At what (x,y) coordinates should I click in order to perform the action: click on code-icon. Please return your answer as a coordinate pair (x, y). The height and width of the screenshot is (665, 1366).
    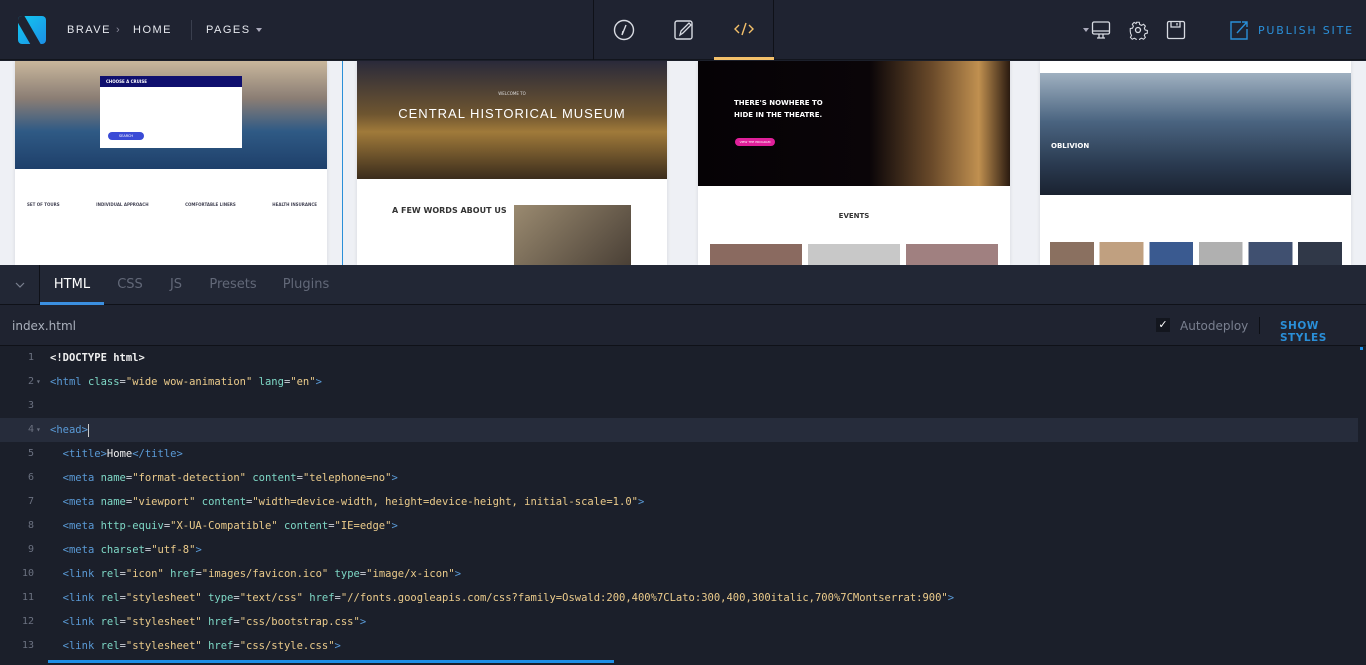
    Looking at the image, I should click on (744, 28).